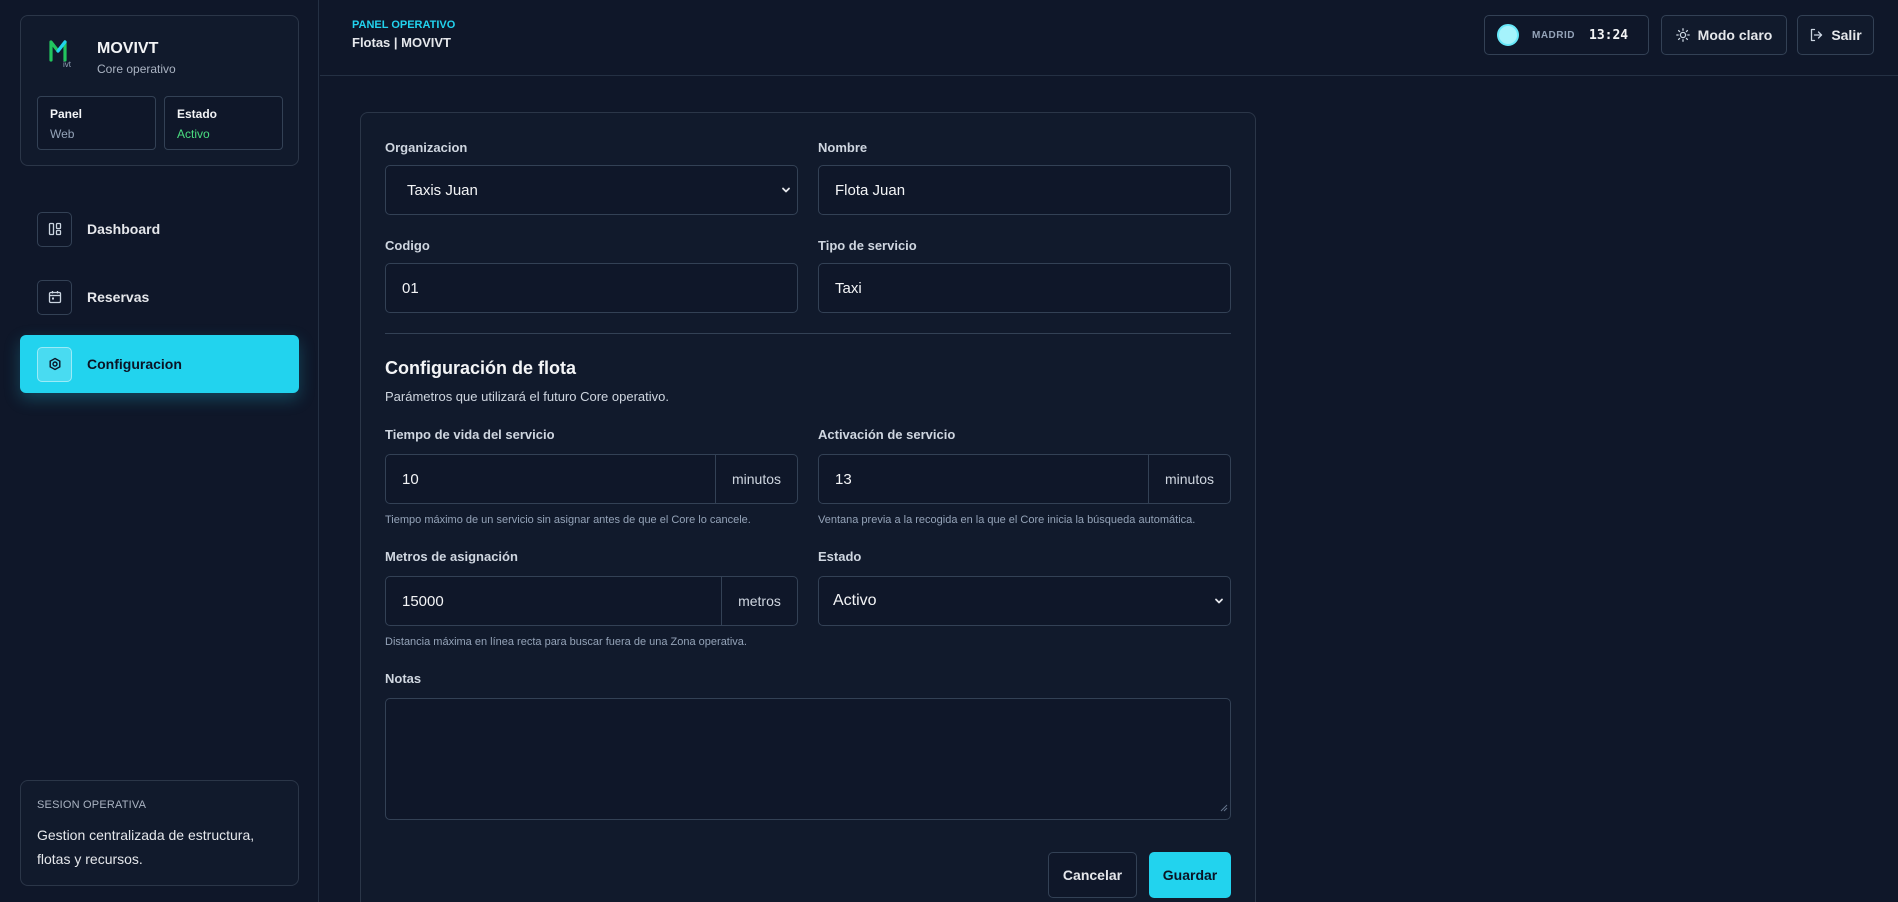 Image resolution: width=1898 pixels, height=902 pixels. I want to click on logout-button: Salir, so click(1835, 35).